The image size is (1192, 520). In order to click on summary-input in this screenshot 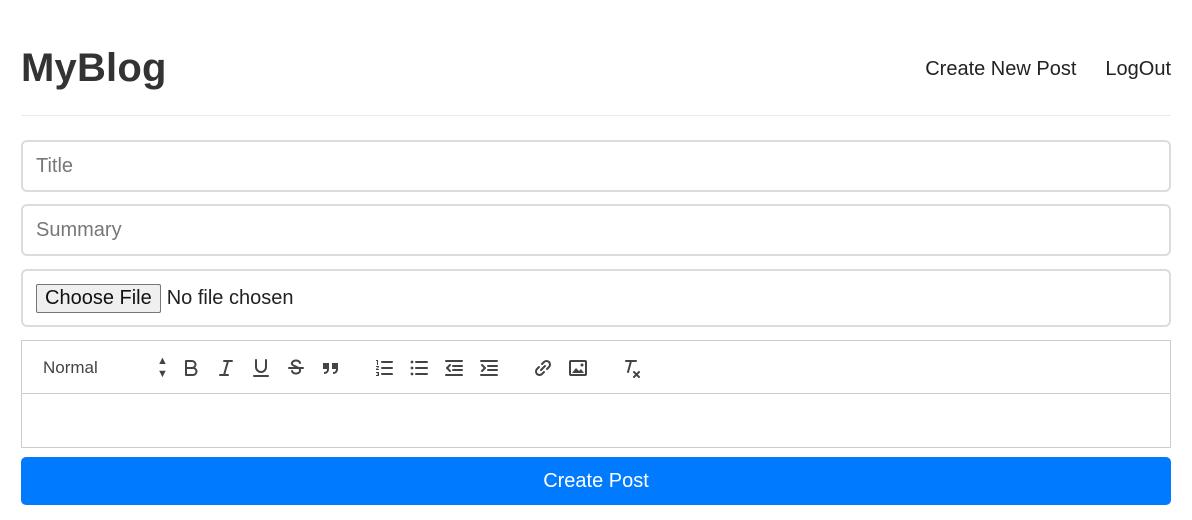, I will do `click(596, 230)`.